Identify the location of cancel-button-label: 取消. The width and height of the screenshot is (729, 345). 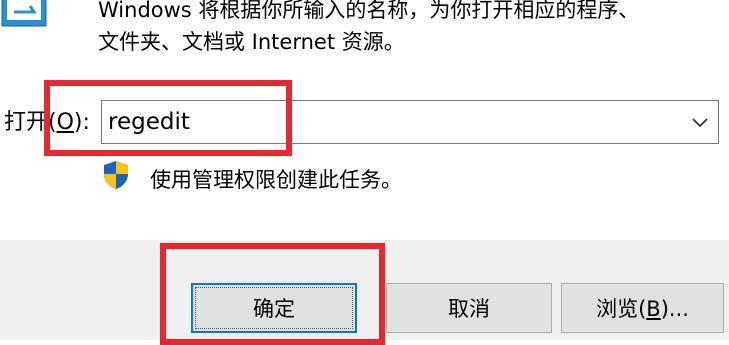
(469, 309).